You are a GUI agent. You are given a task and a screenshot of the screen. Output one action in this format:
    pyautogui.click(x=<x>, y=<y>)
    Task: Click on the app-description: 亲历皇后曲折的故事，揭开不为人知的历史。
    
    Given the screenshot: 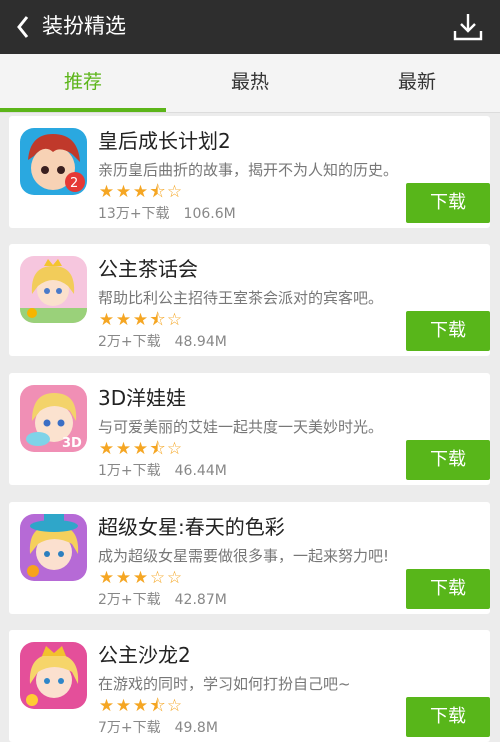 What is the action you would take?
    pyautogui.click(x=248, y=170)
    